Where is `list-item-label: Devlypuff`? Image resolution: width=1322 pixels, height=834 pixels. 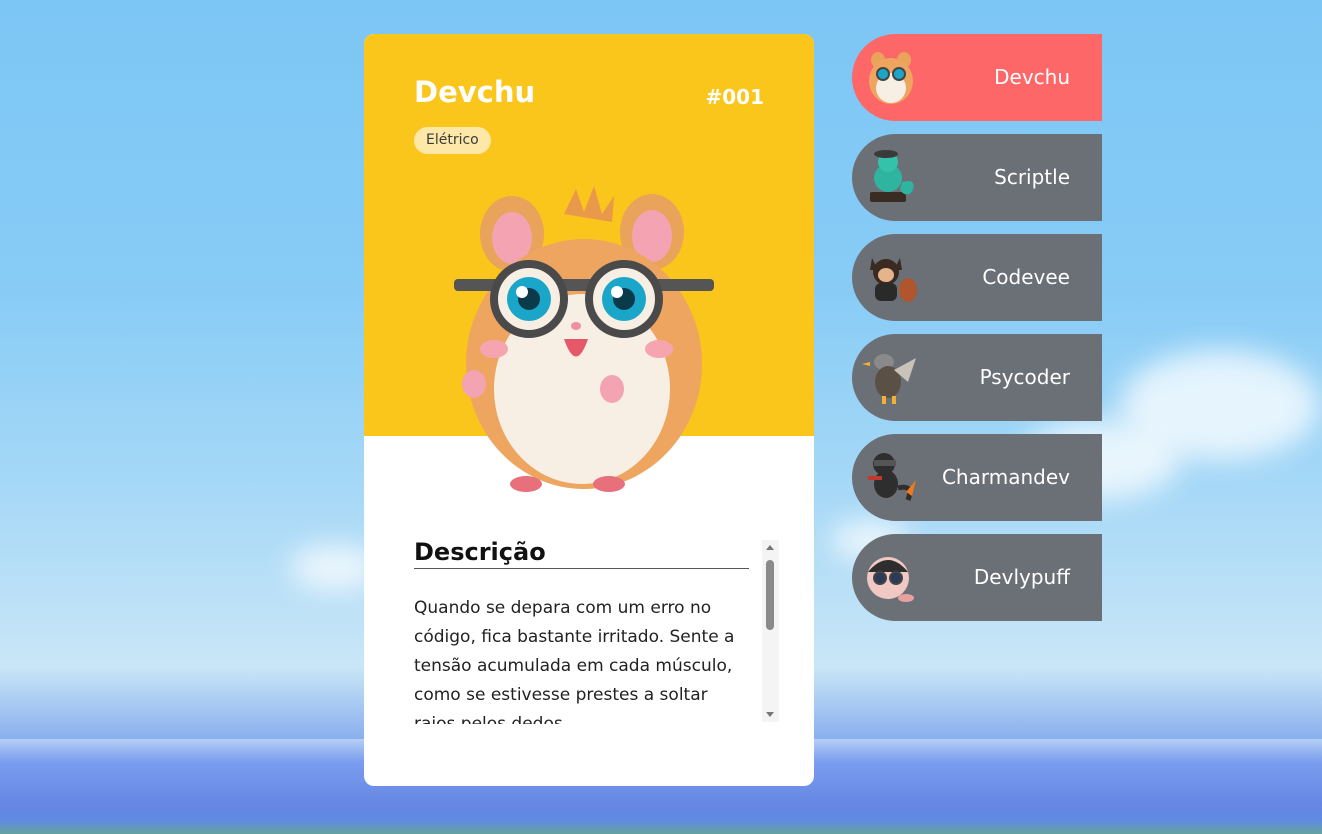
list-item-label: Devlypuff is located at coordinates (1021, 577).